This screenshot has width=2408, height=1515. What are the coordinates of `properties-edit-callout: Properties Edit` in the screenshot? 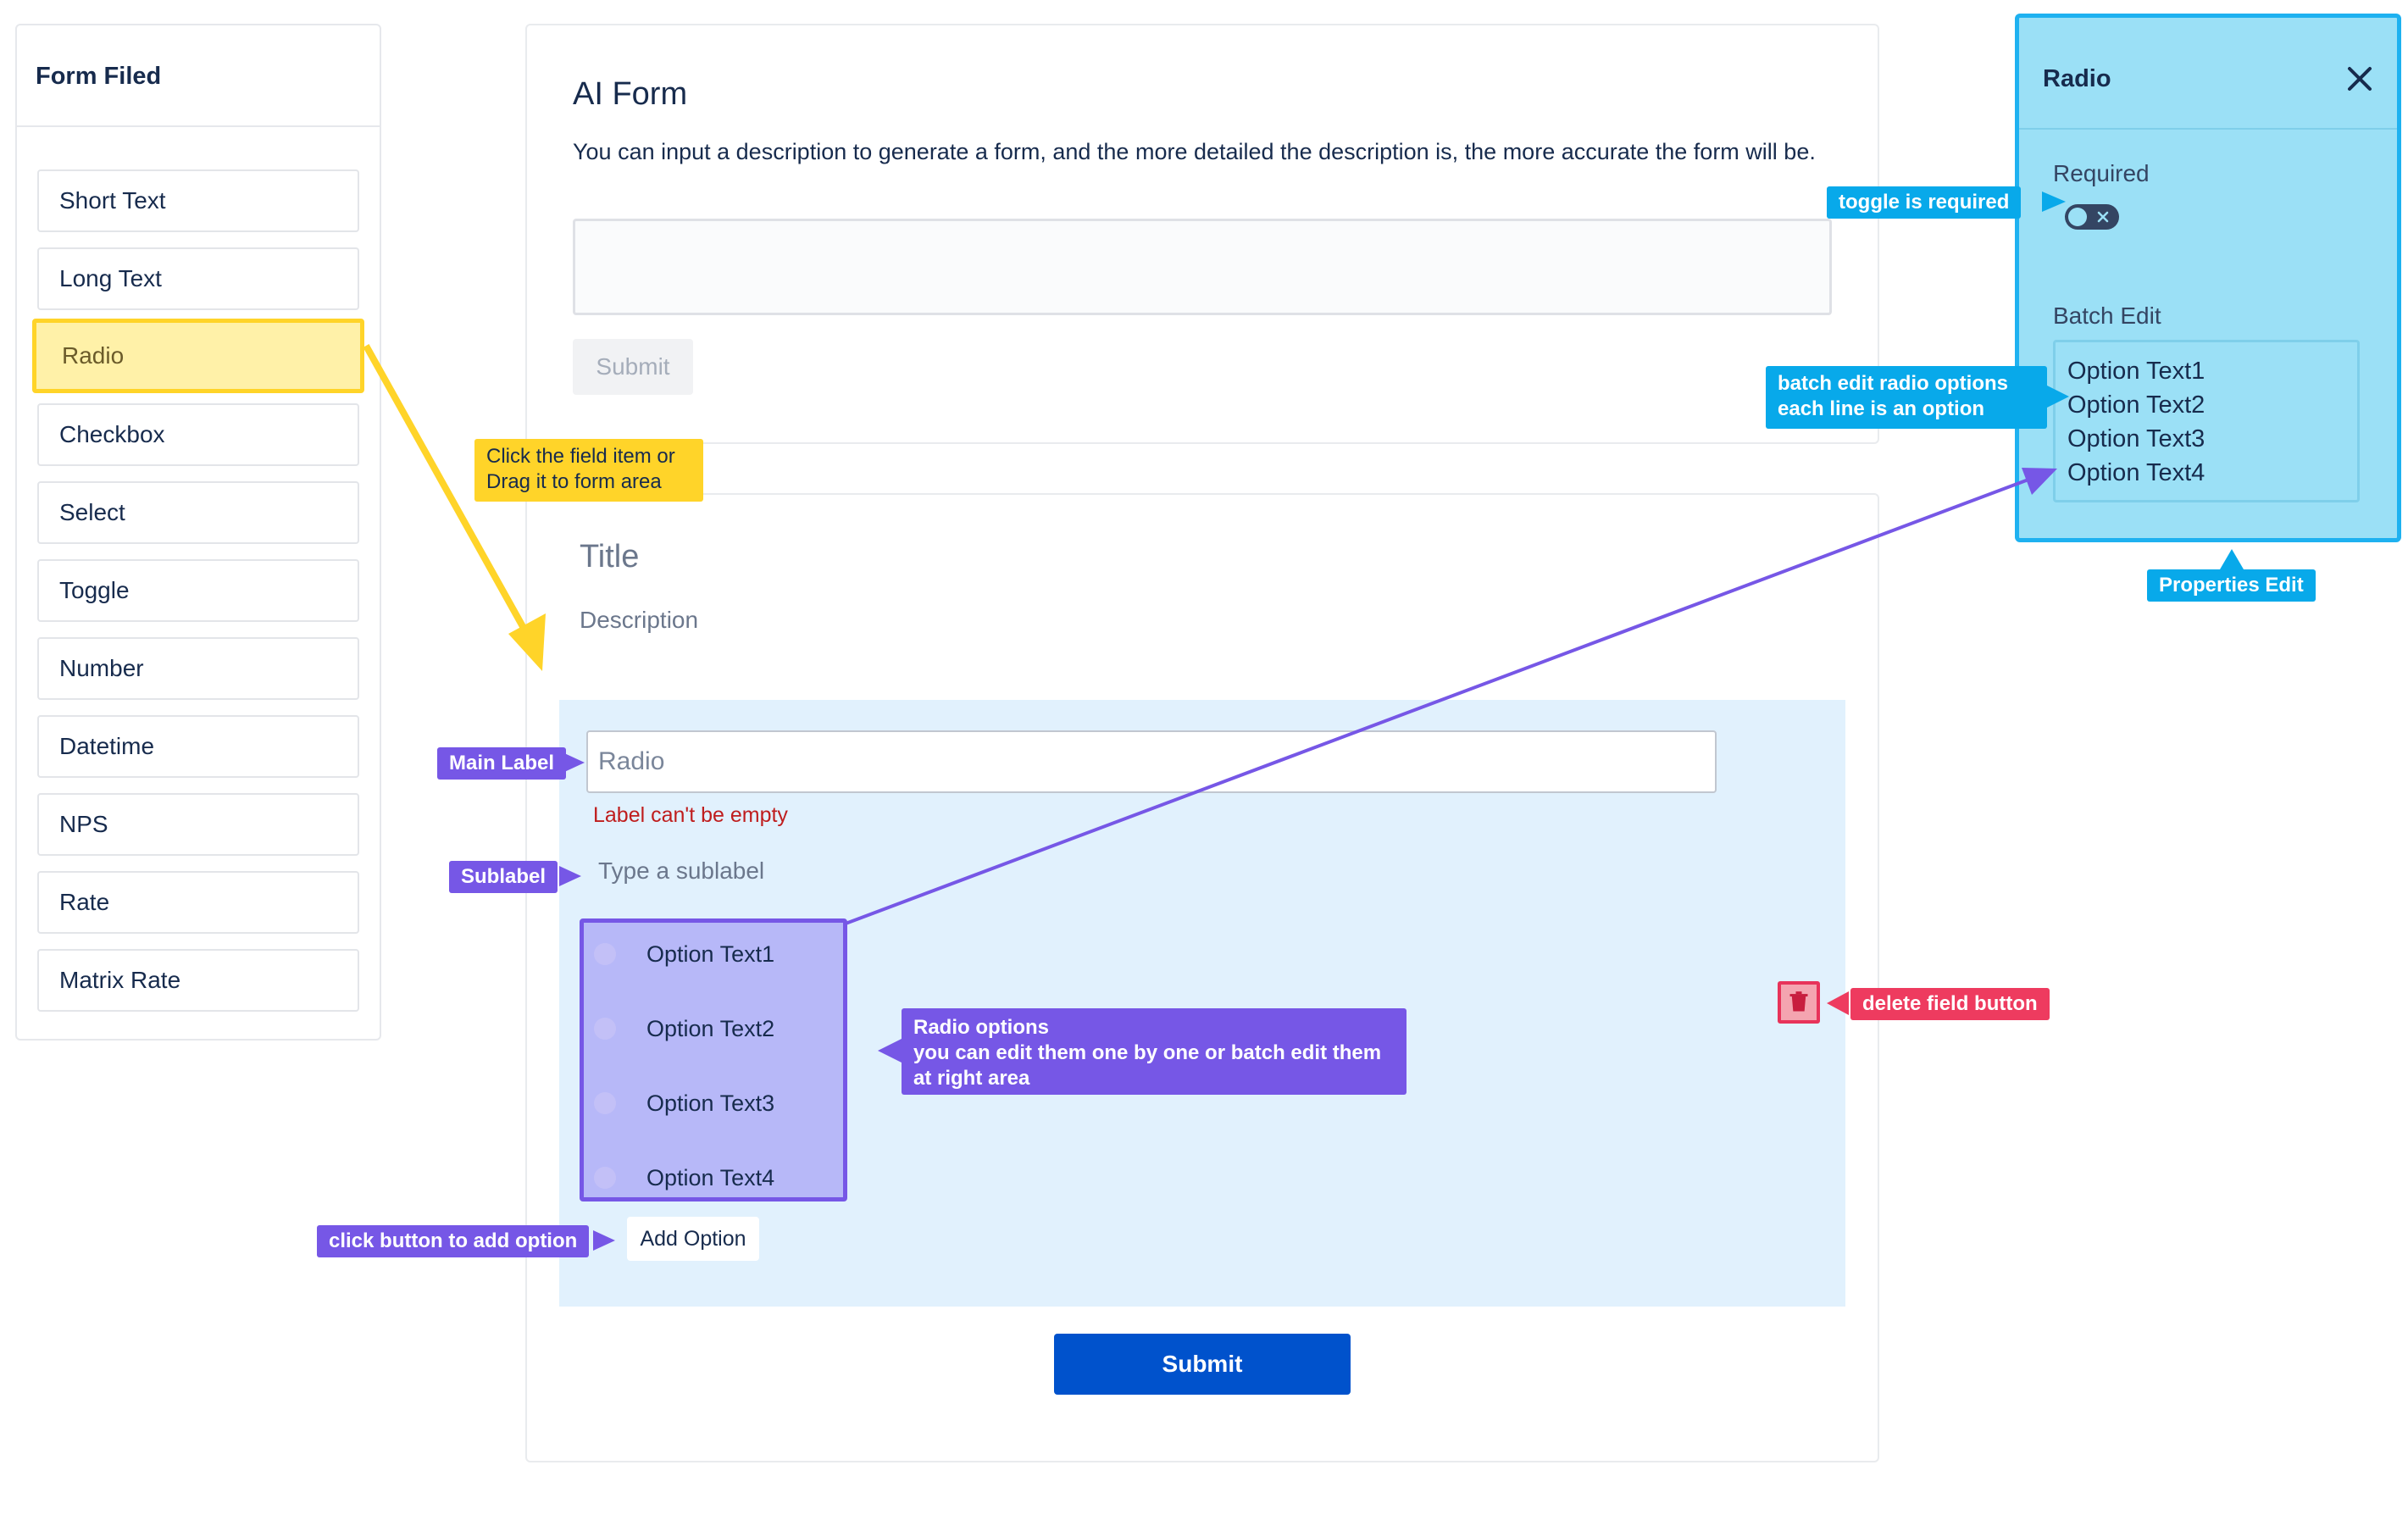 It's located at (2231, 585).